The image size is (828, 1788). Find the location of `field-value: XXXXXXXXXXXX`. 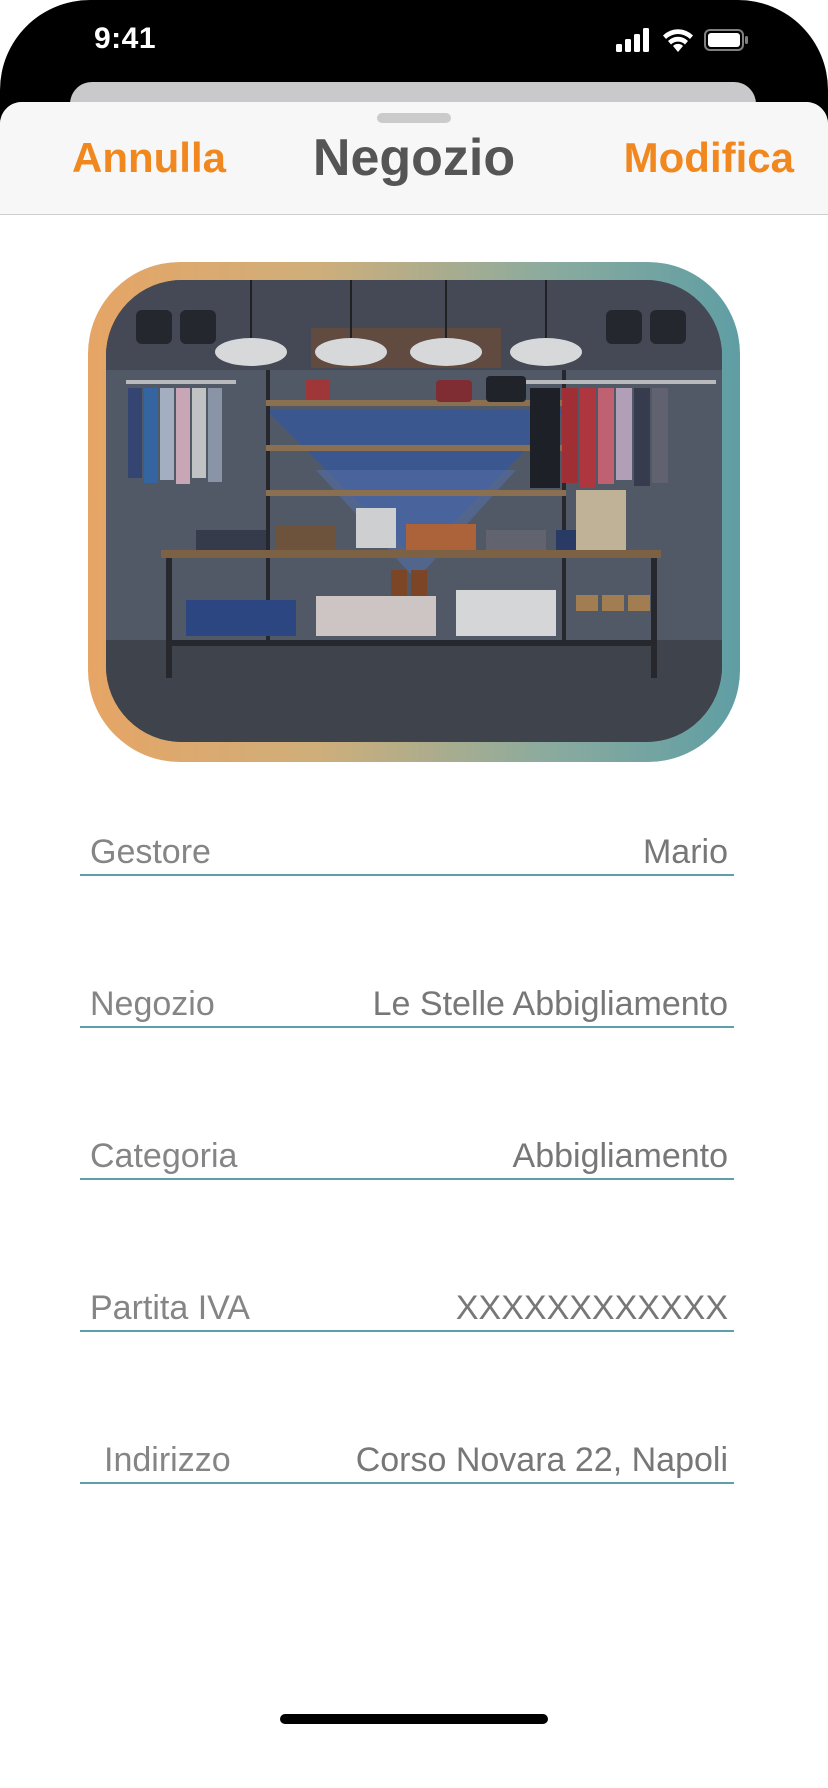

field-value: XXXXXXXXXXXX is located at coordinates (592, 1308).